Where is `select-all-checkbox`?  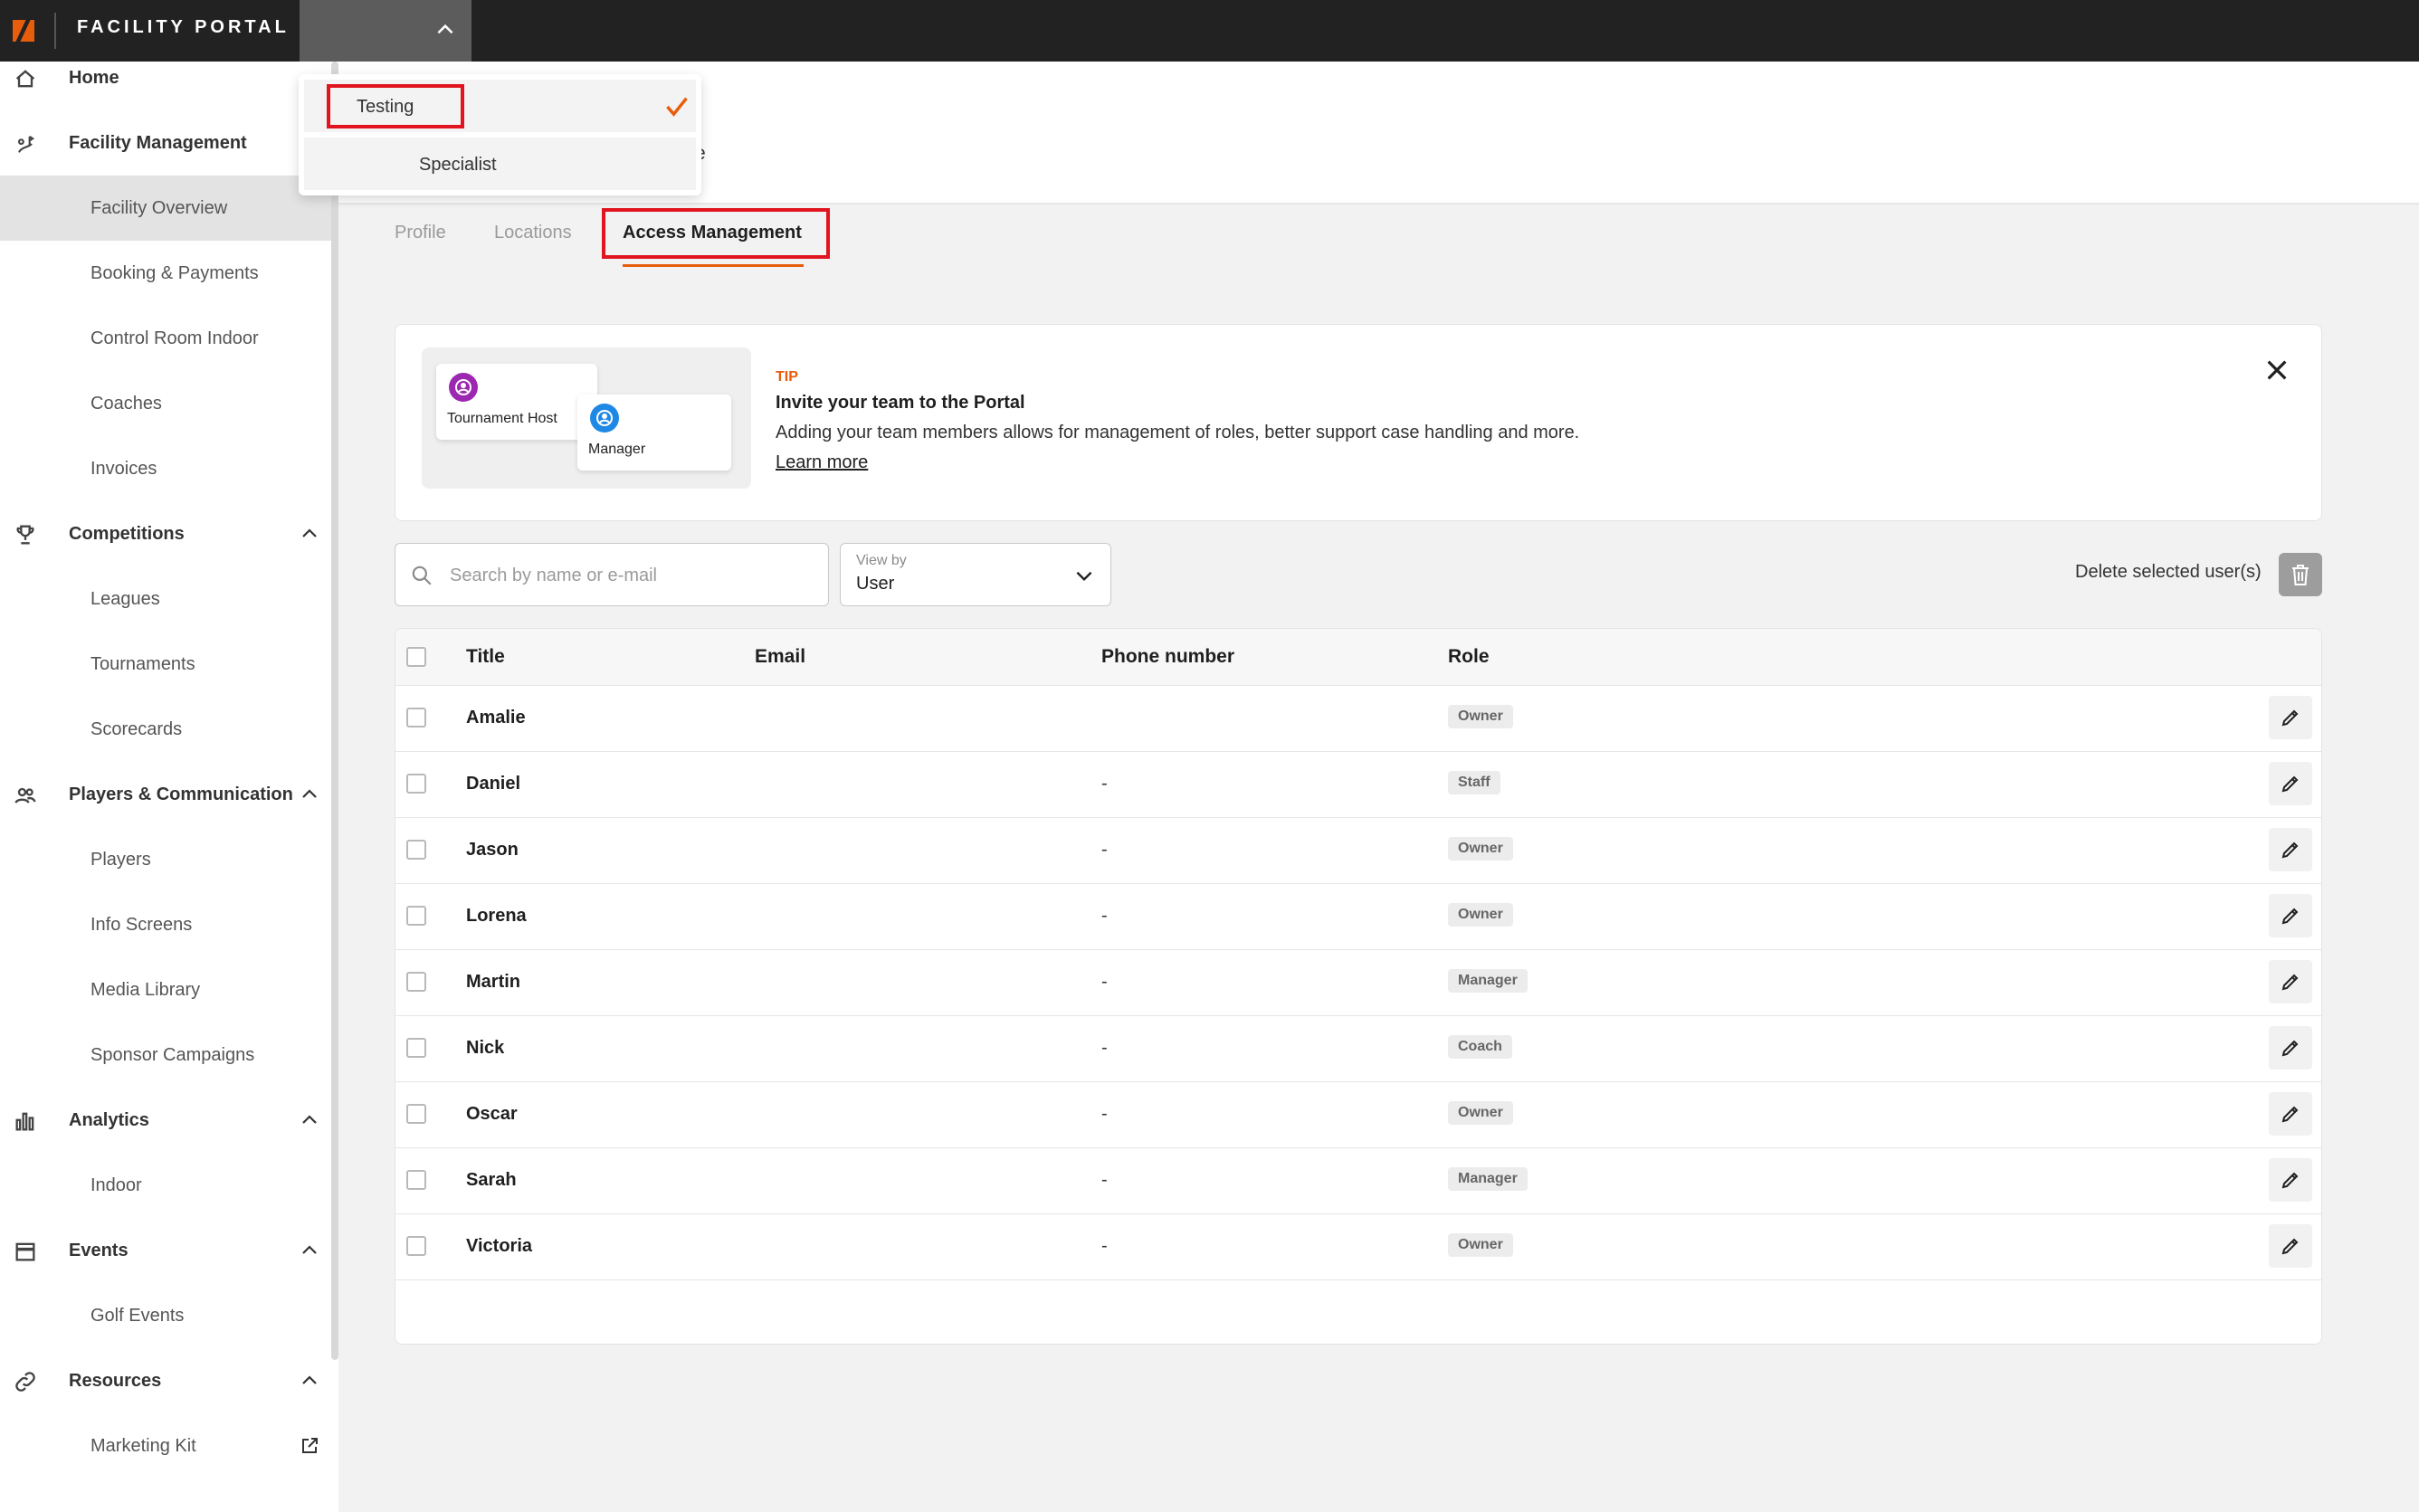
select-all-checkbox is located at coordinates (416, 657).